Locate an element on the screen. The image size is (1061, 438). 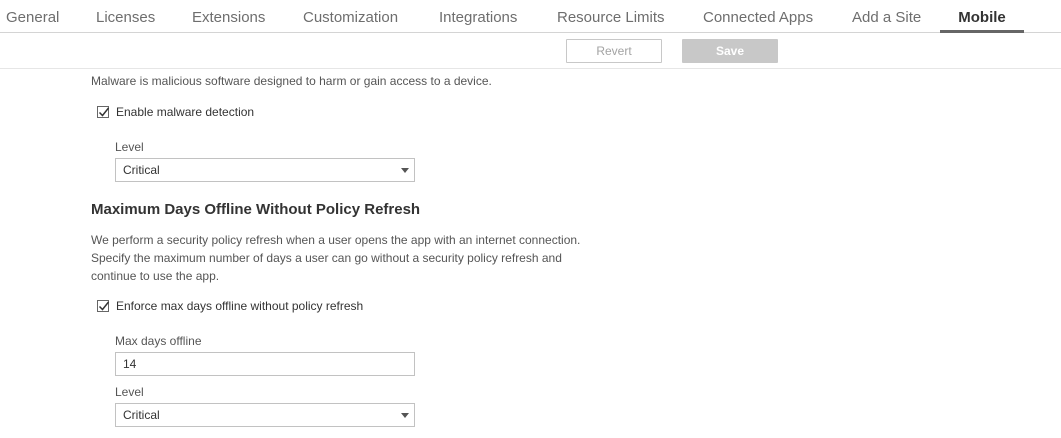
save-button: Save is located at coordinates (730, 51).